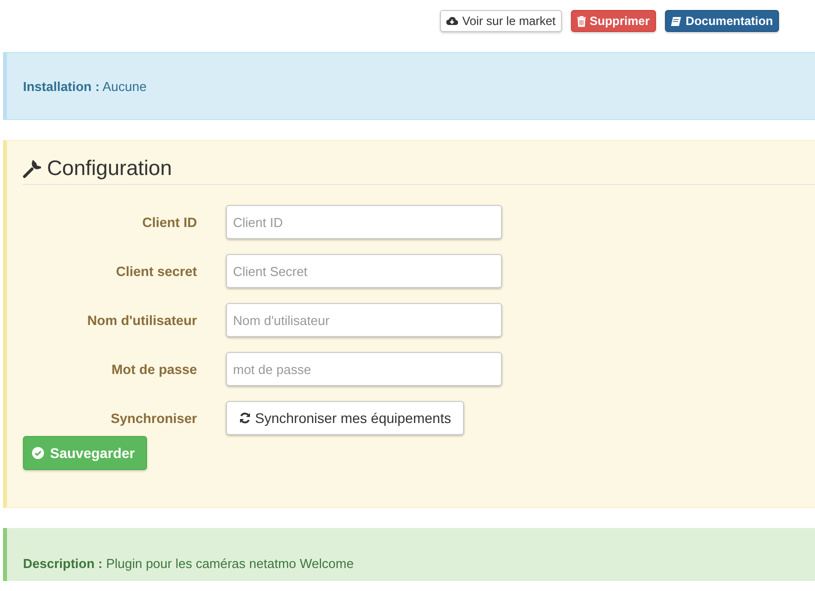  I want to click on refresh-icon, so click(245, 418).